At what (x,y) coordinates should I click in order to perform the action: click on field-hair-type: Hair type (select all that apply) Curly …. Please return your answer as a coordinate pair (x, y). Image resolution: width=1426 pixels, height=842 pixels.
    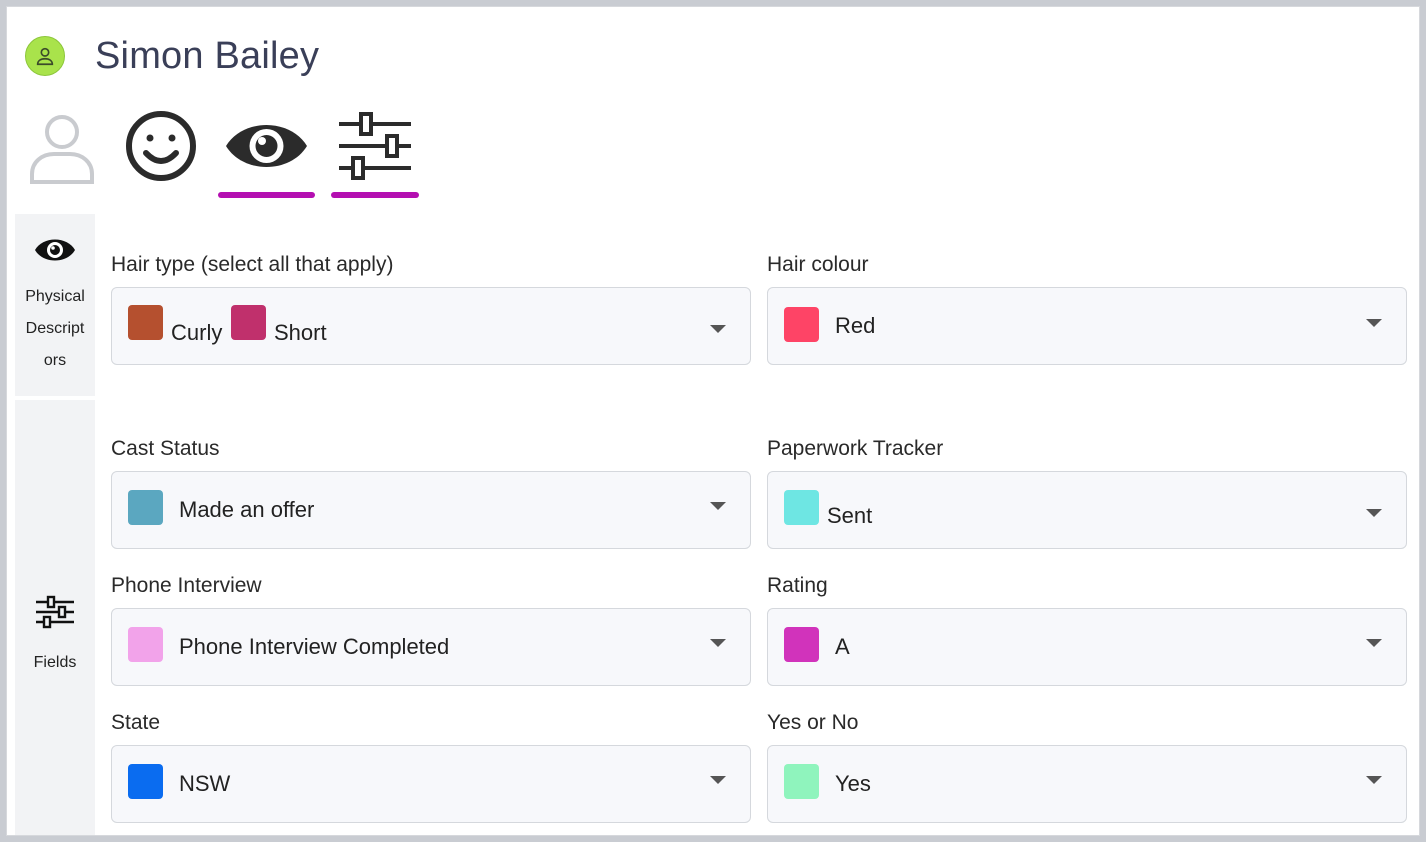
    Looking at the image, I should click on (431, 307).